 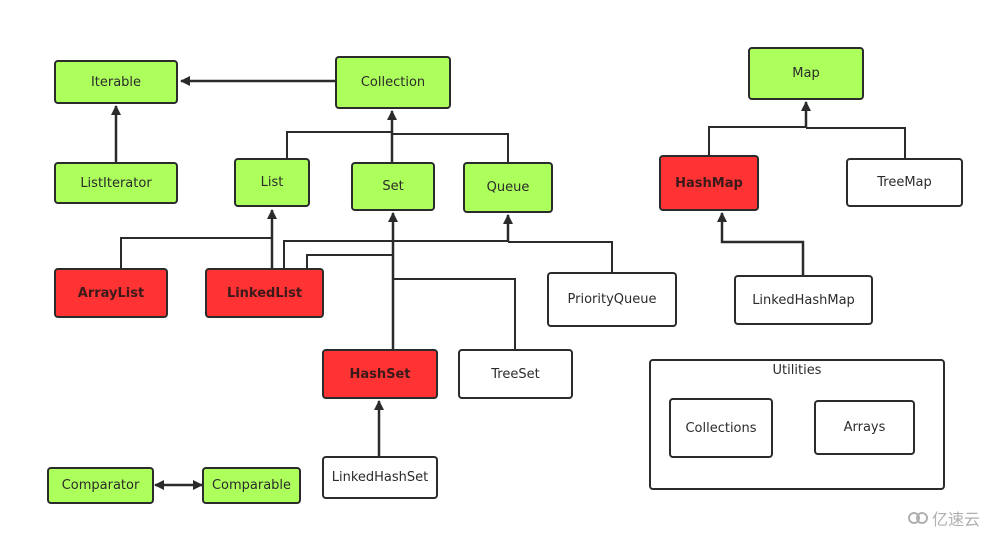 What do you see at coordinates (339, 144) in the screenshot?
I see `edge-list-collection` at bounding box center [339, 144].